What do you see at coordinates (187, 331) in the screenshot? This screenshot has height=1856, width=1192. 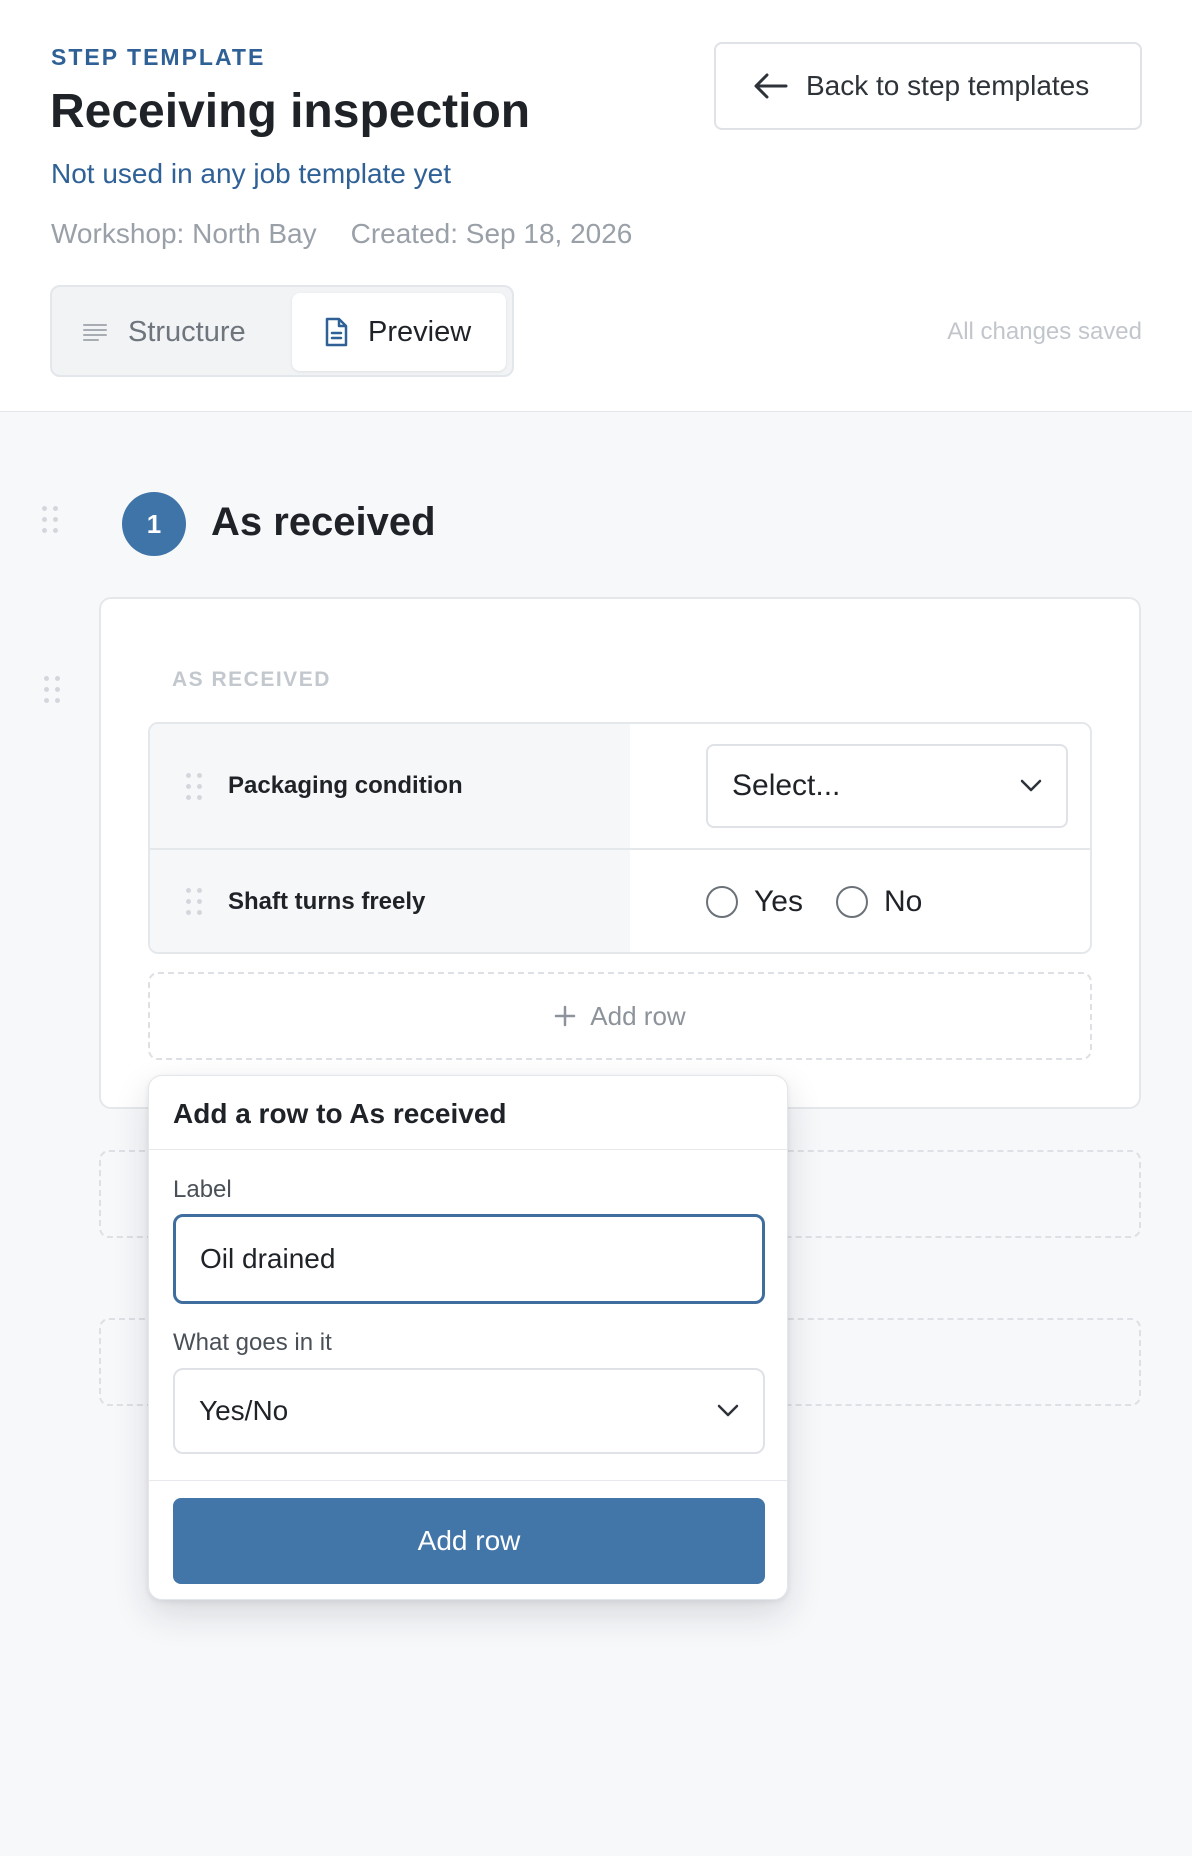 I see `tab-label: Structure` at bounding box center [187, 331].